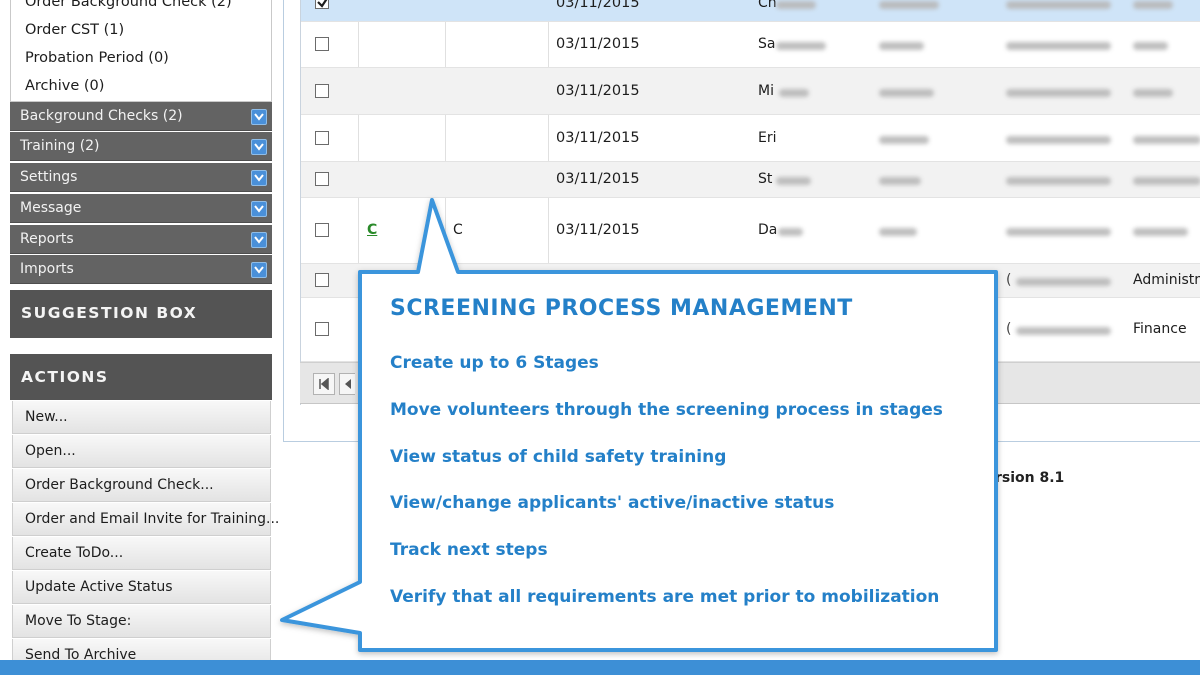 The width and height of the screenshot is (1200, 675). What do you see at coordinates (101, 116) in the screenshot?
I see `category-label: Background Checks (2)` at bounding box center [101, 116].